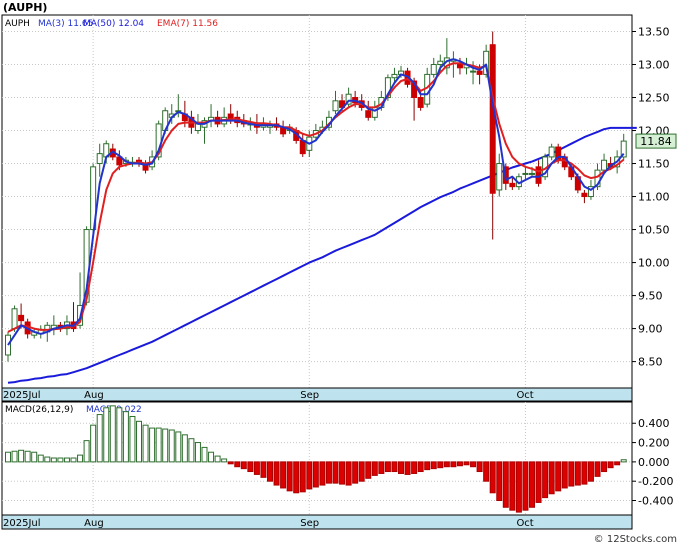 The width and height of the screenshot is (680, 550). I want to click on price-x-tick-label: Oct, so click(524, 395).